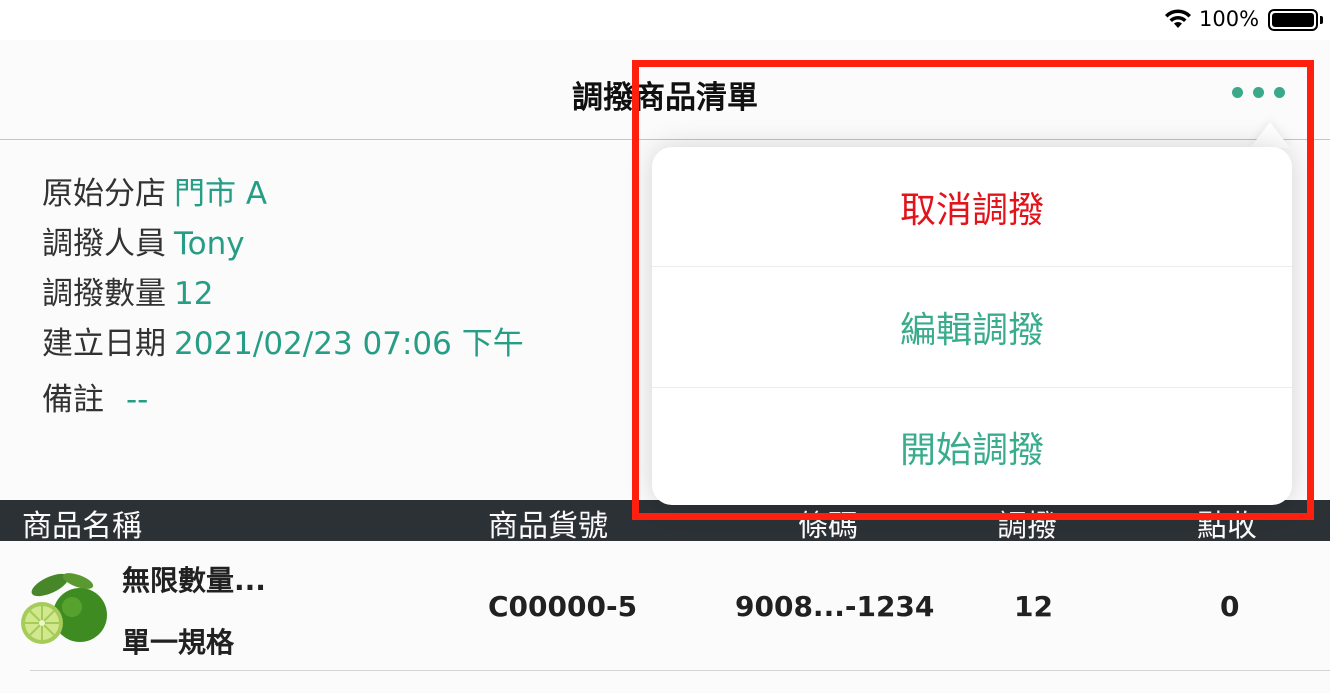  I want to click on battery-icon, so click(1293, 20).